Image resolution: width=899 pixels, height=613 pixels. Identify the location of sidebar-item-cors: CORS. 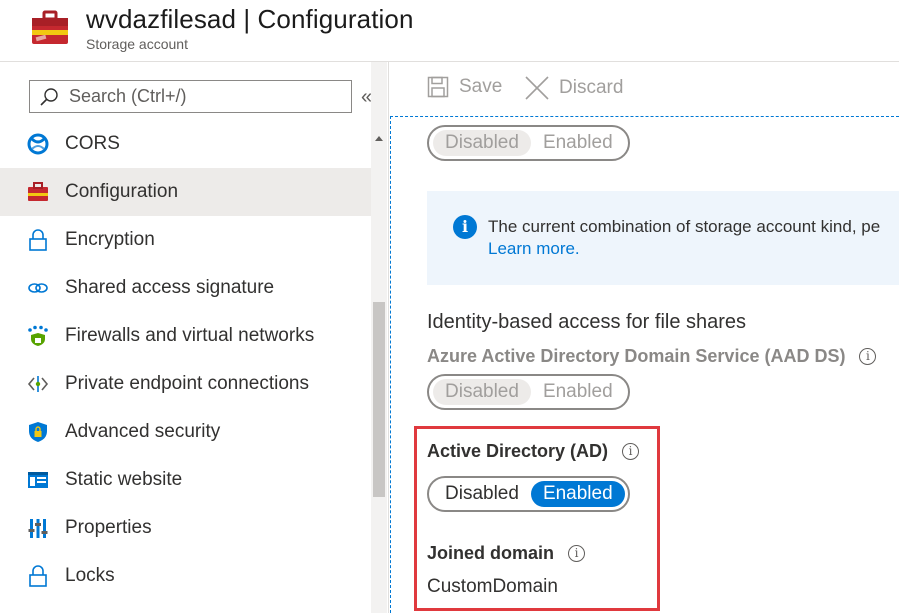
(186, 144).